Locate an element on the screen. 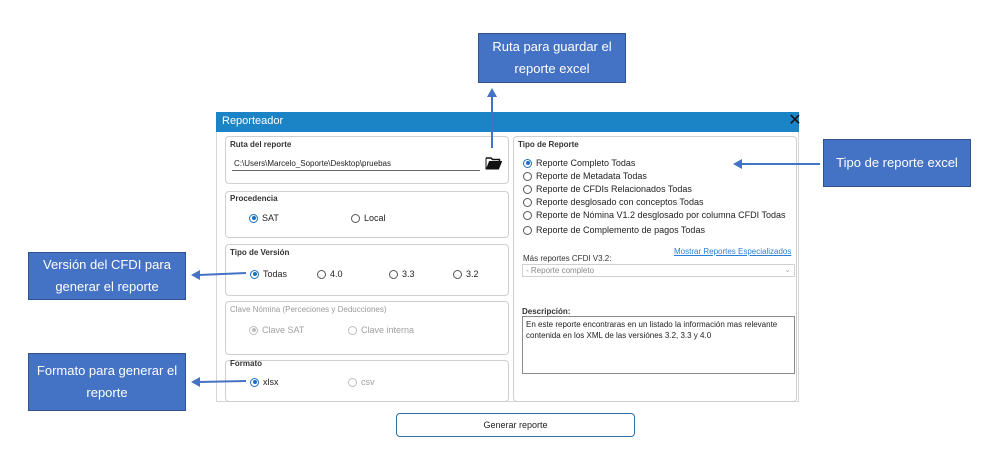 This screenshot has width=999, height=453. arrow-version is located at coordinates (222, 274).